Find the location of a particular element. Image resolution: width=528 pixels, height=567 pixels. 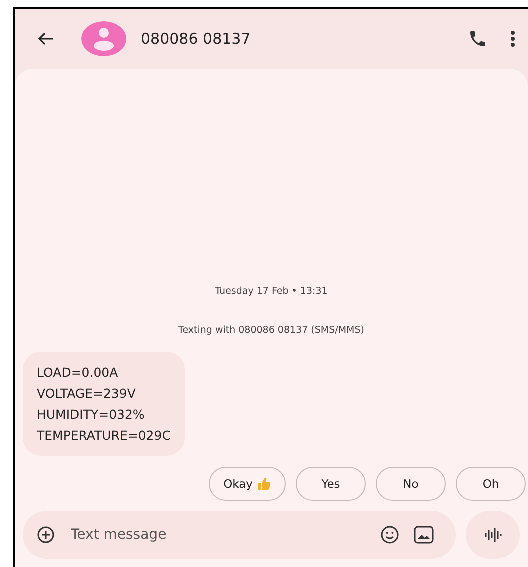

message-bubble: LOAD=0.00A VOLTAGE=239V HUMIDITY=032% TEMPERATURE=029C is located at coordinates (104, 404).